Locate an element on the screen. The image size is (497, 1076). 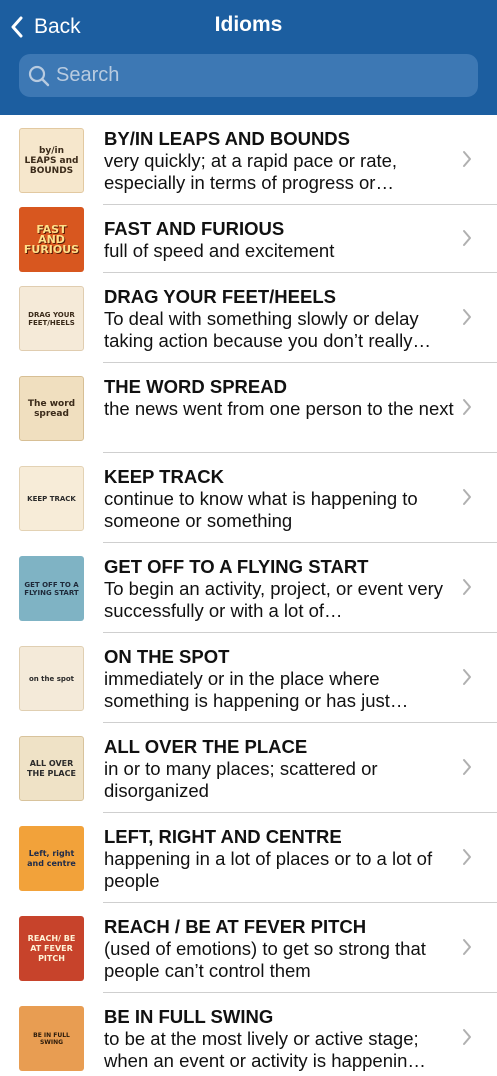
search-input is located at coordinates (256, 75).